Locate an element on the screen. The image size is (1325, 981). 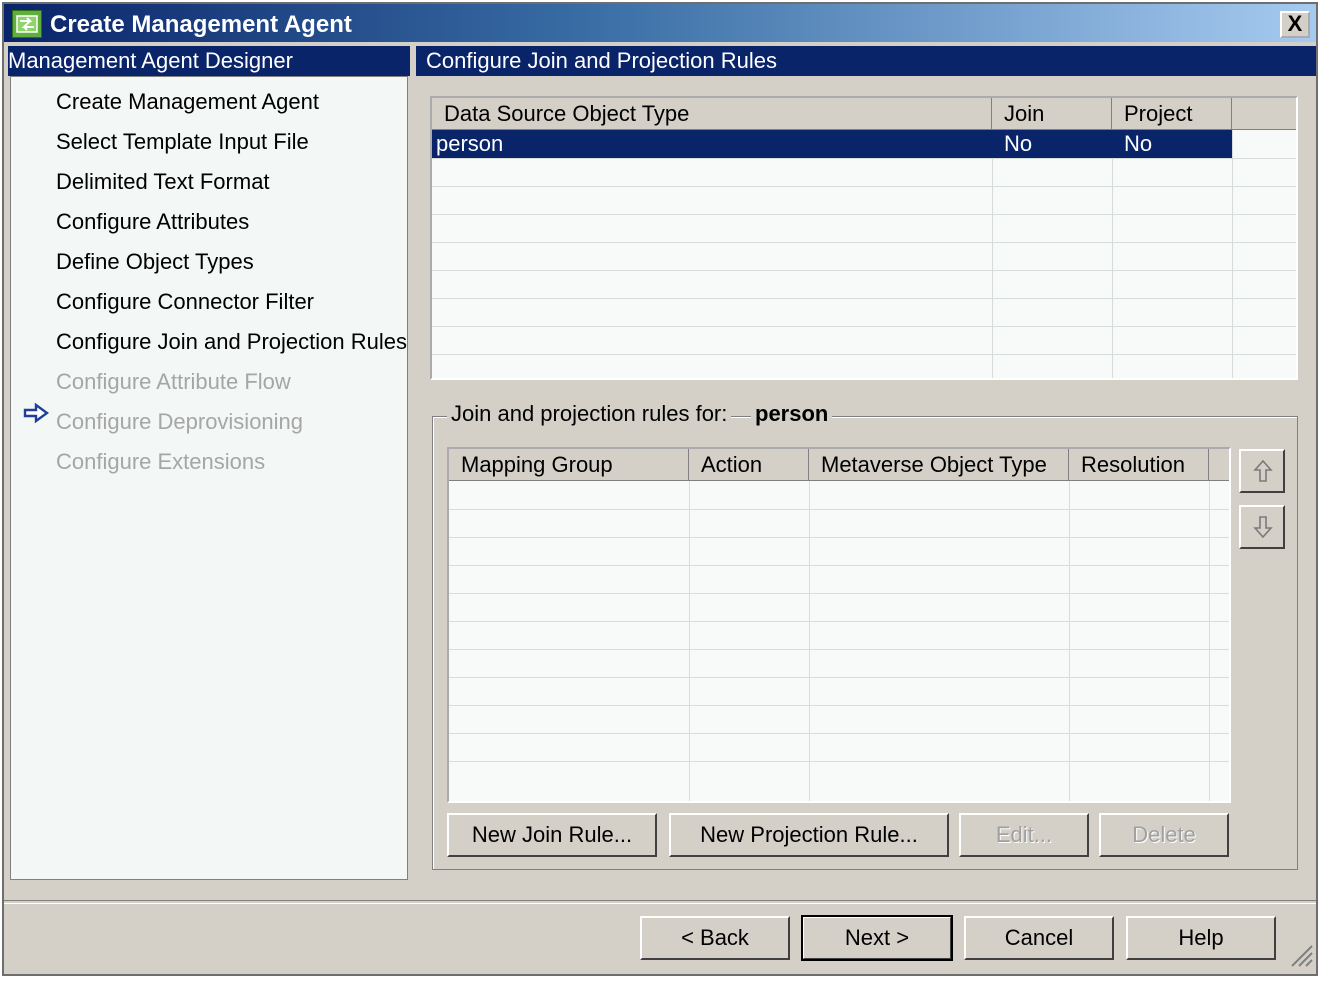
app-icon is located at coordinates (27, 24).